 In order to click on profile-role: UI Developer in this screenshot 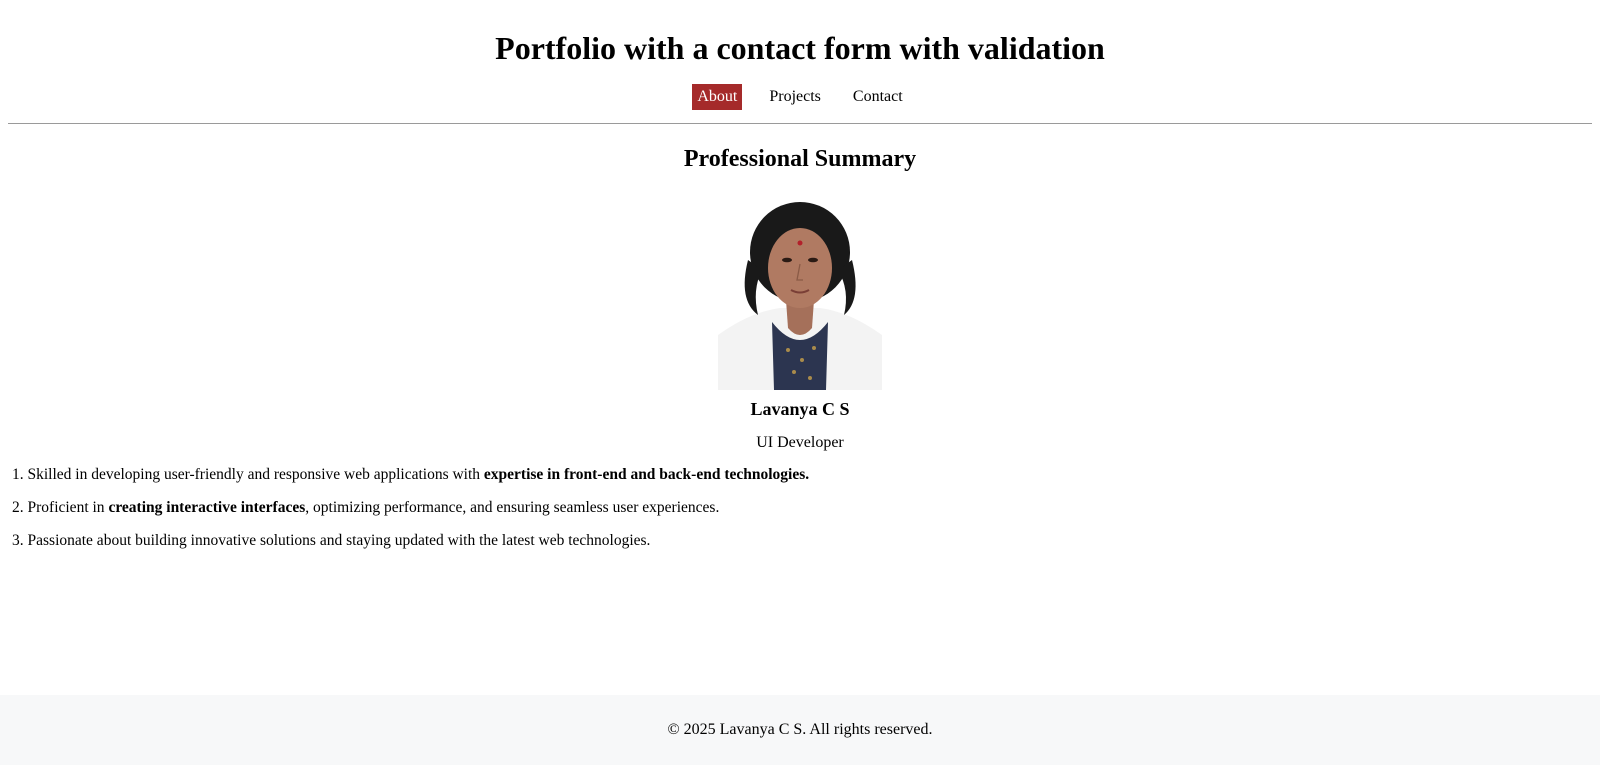, I will do `click(800, 442)`.